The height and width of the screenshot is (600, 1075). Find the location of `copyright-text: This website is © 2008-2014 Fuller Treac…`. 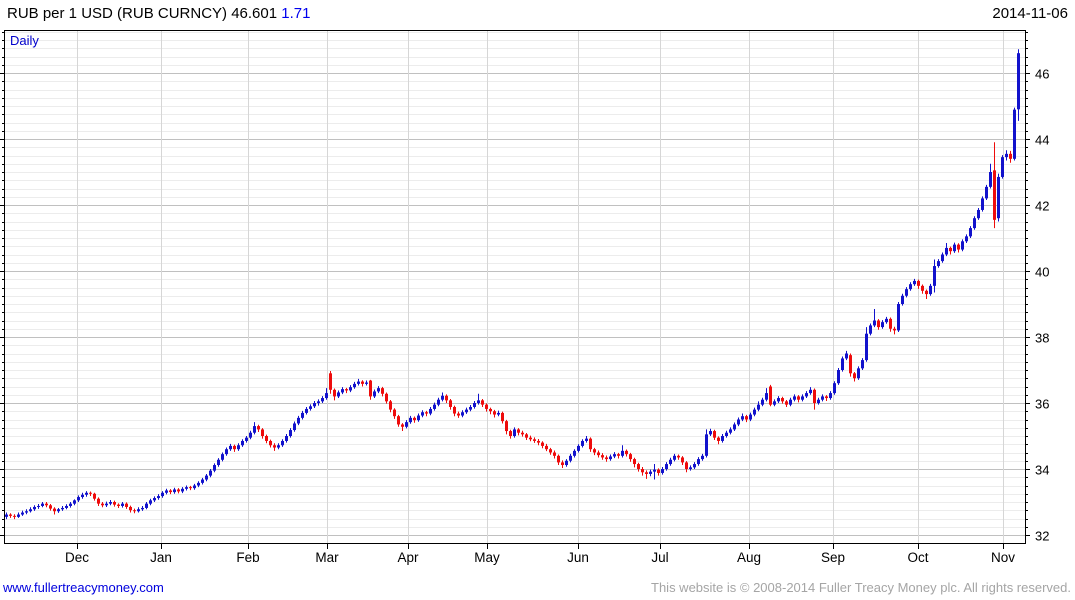

copyright-text: This website is © 2008-2014 Fuller Treac… is located at coordinates (861, 587).